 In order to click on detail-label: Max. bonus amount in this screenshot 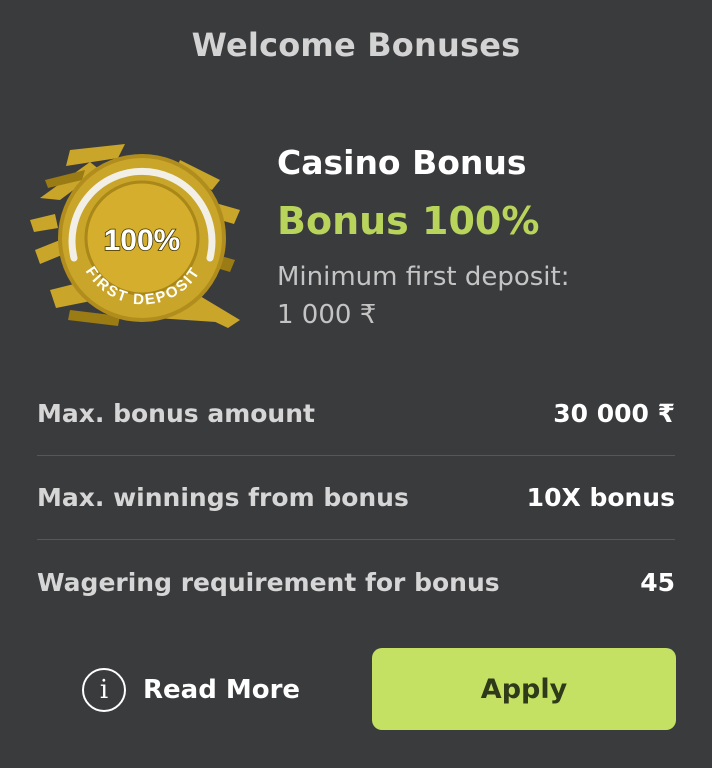, I will do `click(176, 413)`.